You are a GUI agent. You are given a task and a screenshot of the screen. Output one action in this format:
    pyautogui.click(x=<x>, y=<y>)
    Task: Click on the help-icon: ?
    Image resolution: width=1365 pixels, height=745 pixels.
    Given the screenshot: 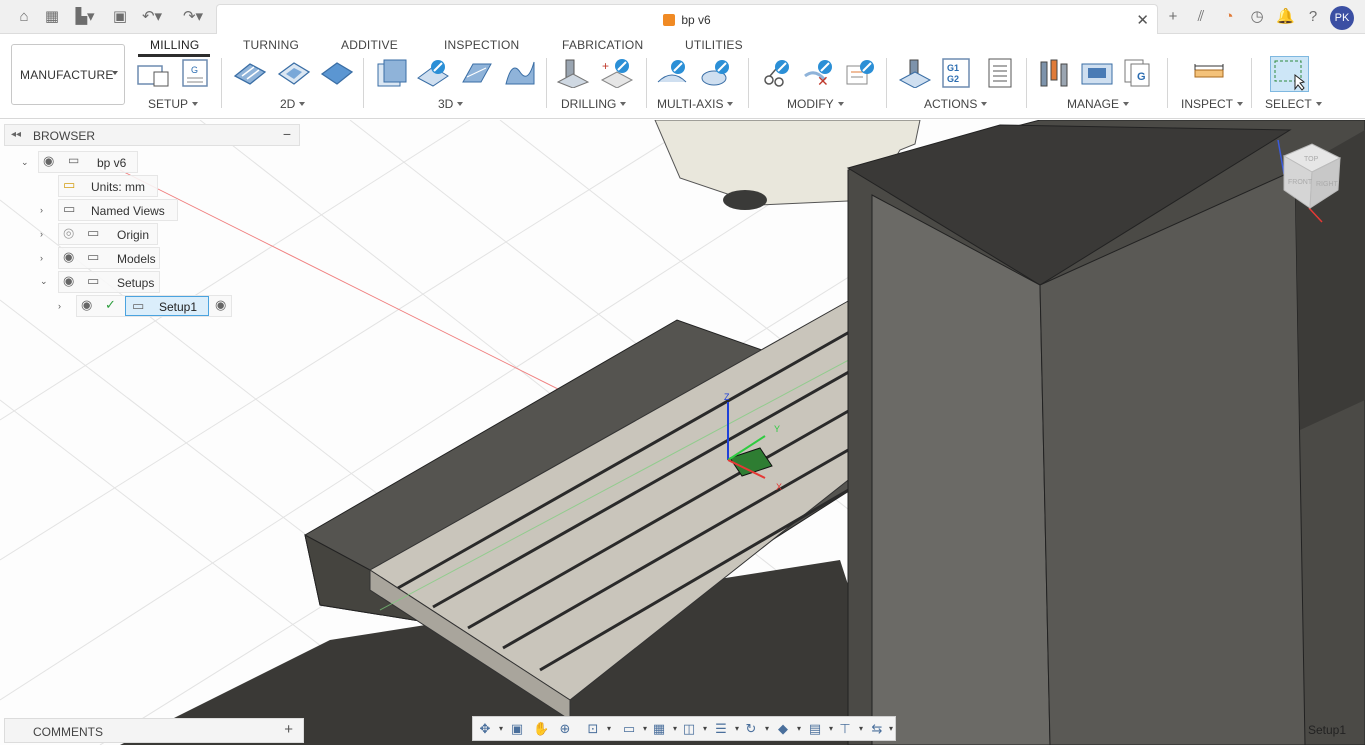 What is the action you would take?
    pyautogui.click(x=1313, y=17)
    